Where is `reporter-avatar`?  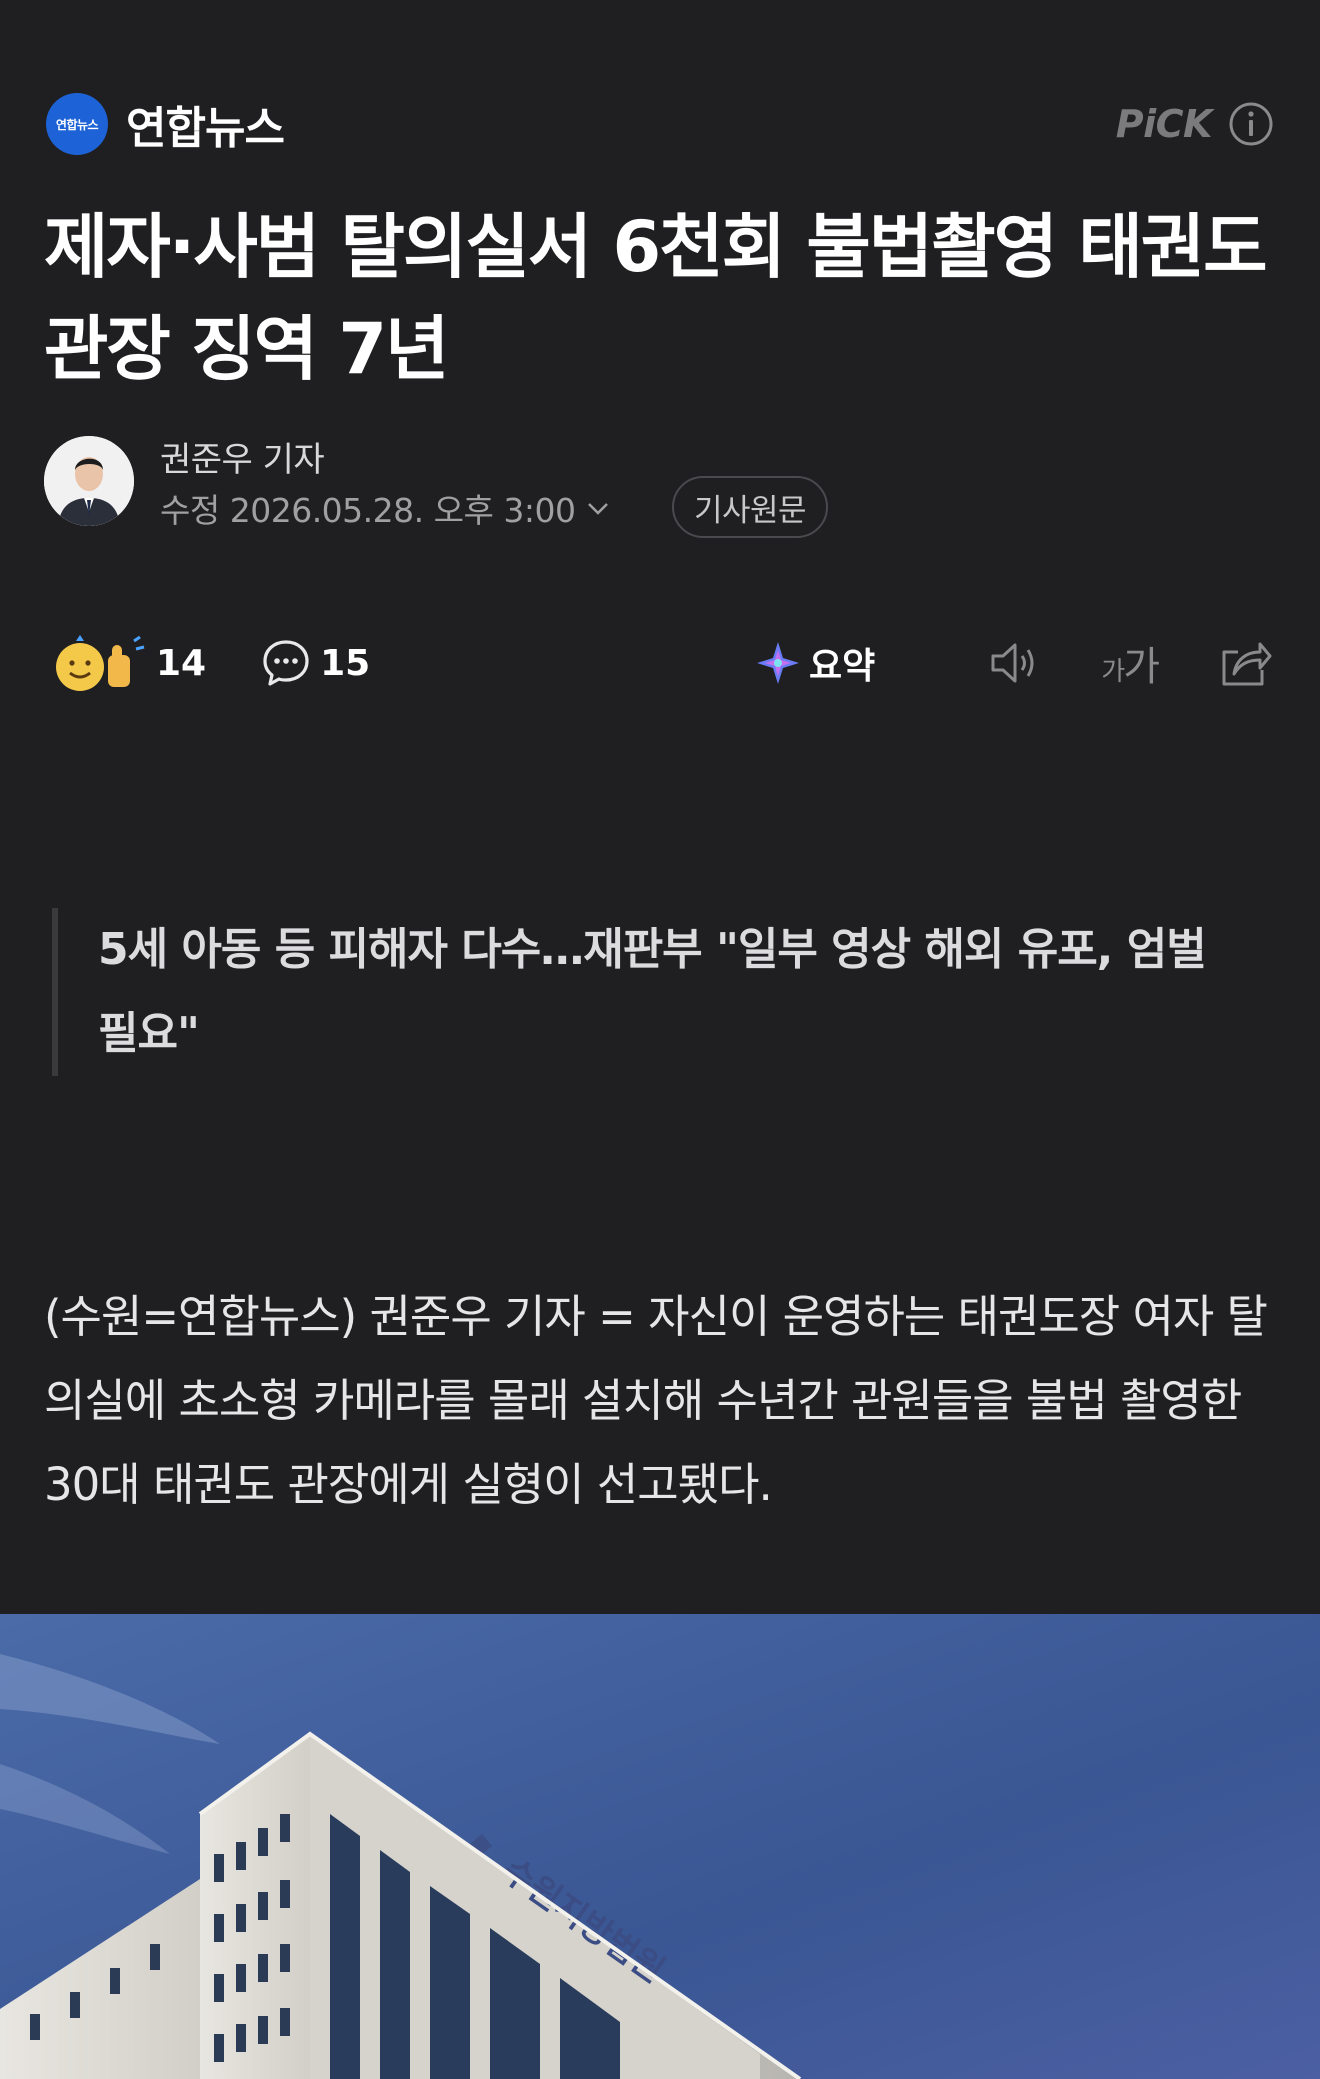 reporter-avatar is located at coordinates (89, 481).